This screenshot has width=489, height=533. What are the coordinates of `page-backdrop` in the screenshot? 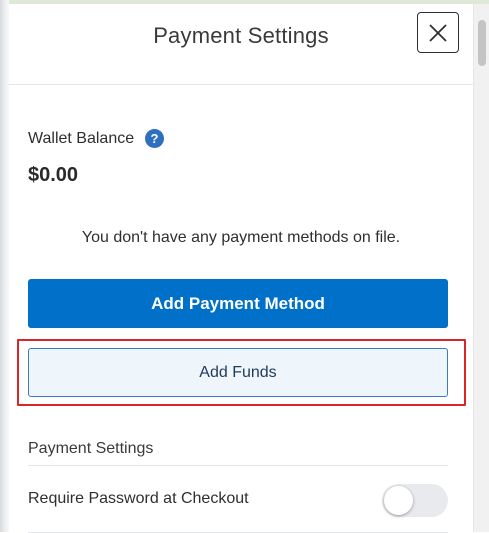 It's located at (4, 266).